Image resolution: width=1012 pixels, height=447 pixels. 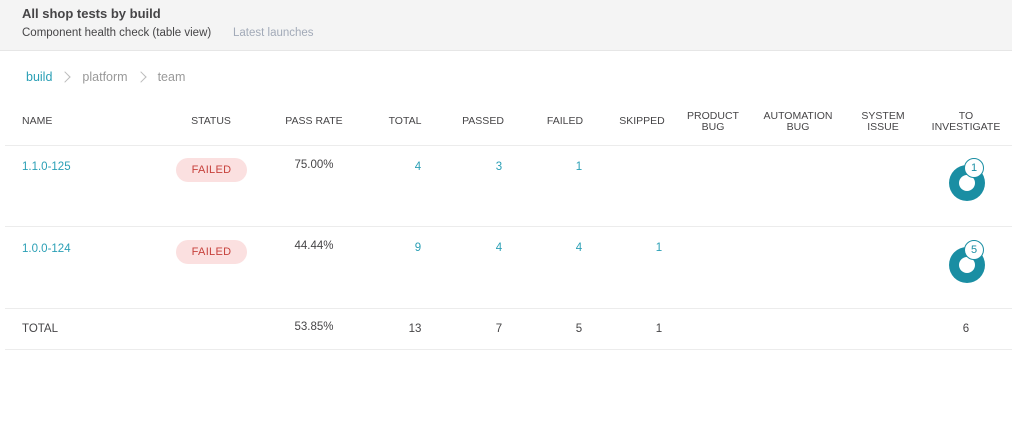 I want to click on col-header-to-investigate-line2: INVESTIGATE, so click(x=966, y=127).